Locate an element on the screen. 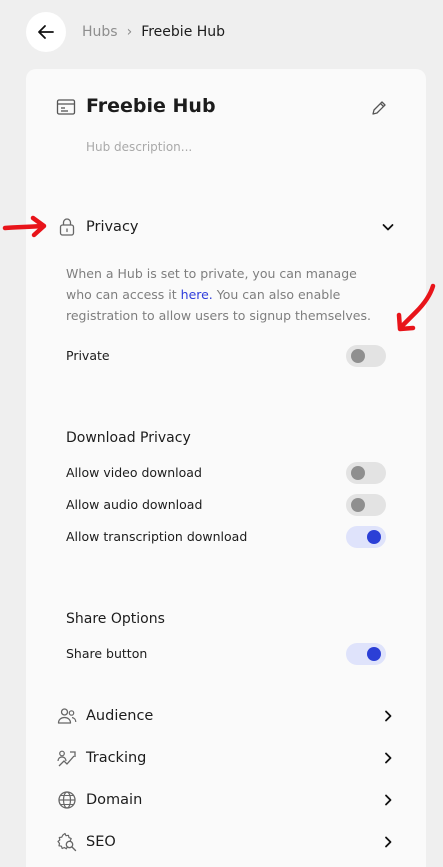 The height and width of the screenshot is (867, 443). seo-gear-icon is located at coordinates (67, 842).